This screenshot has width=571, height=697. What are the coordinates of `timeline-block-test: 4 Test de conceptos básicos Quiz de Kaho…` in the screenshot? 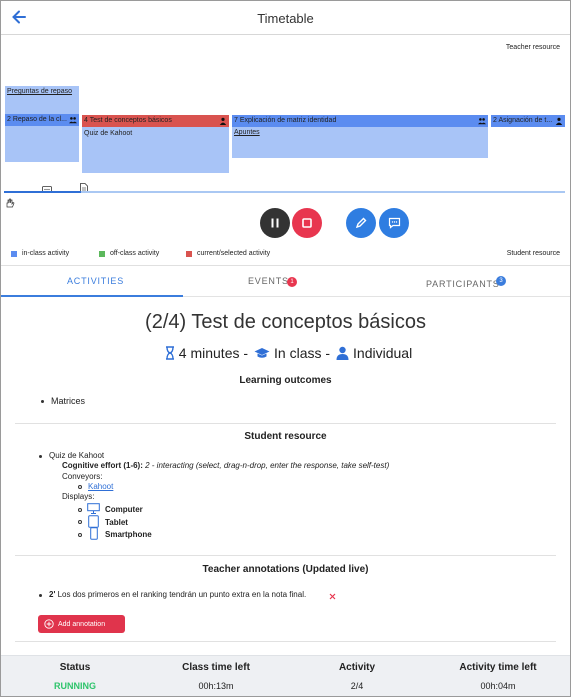 It's located at (155, 144).